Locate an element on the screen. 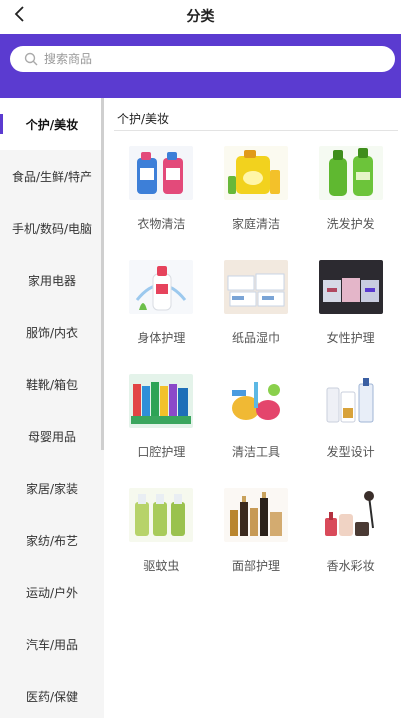  sidebar-item-label: 医药/保健 is located at coordinates (52, 696).